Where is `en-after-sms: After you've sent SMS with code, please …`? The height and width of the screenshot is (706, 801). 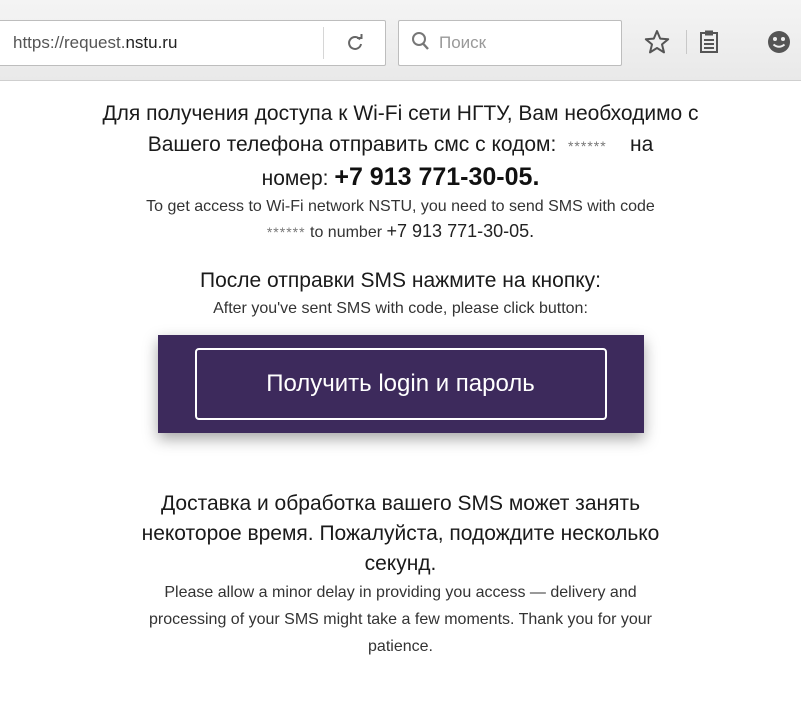 en-after-sms: After you've sent SMS with code, please … is located at coordinates (400, 308).